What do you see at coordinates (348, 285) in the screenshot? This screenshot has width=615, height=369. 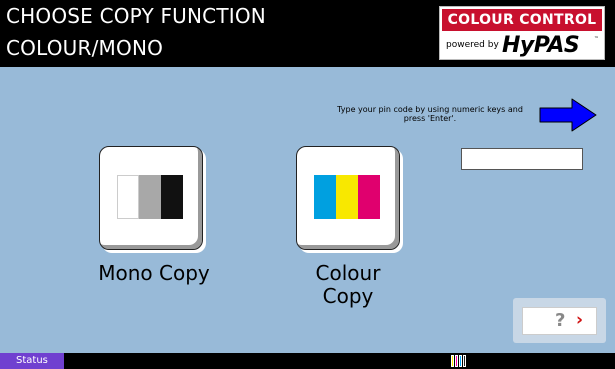 I see `colour-copy-label: Colour Copy` at bounding box center [348, 285].